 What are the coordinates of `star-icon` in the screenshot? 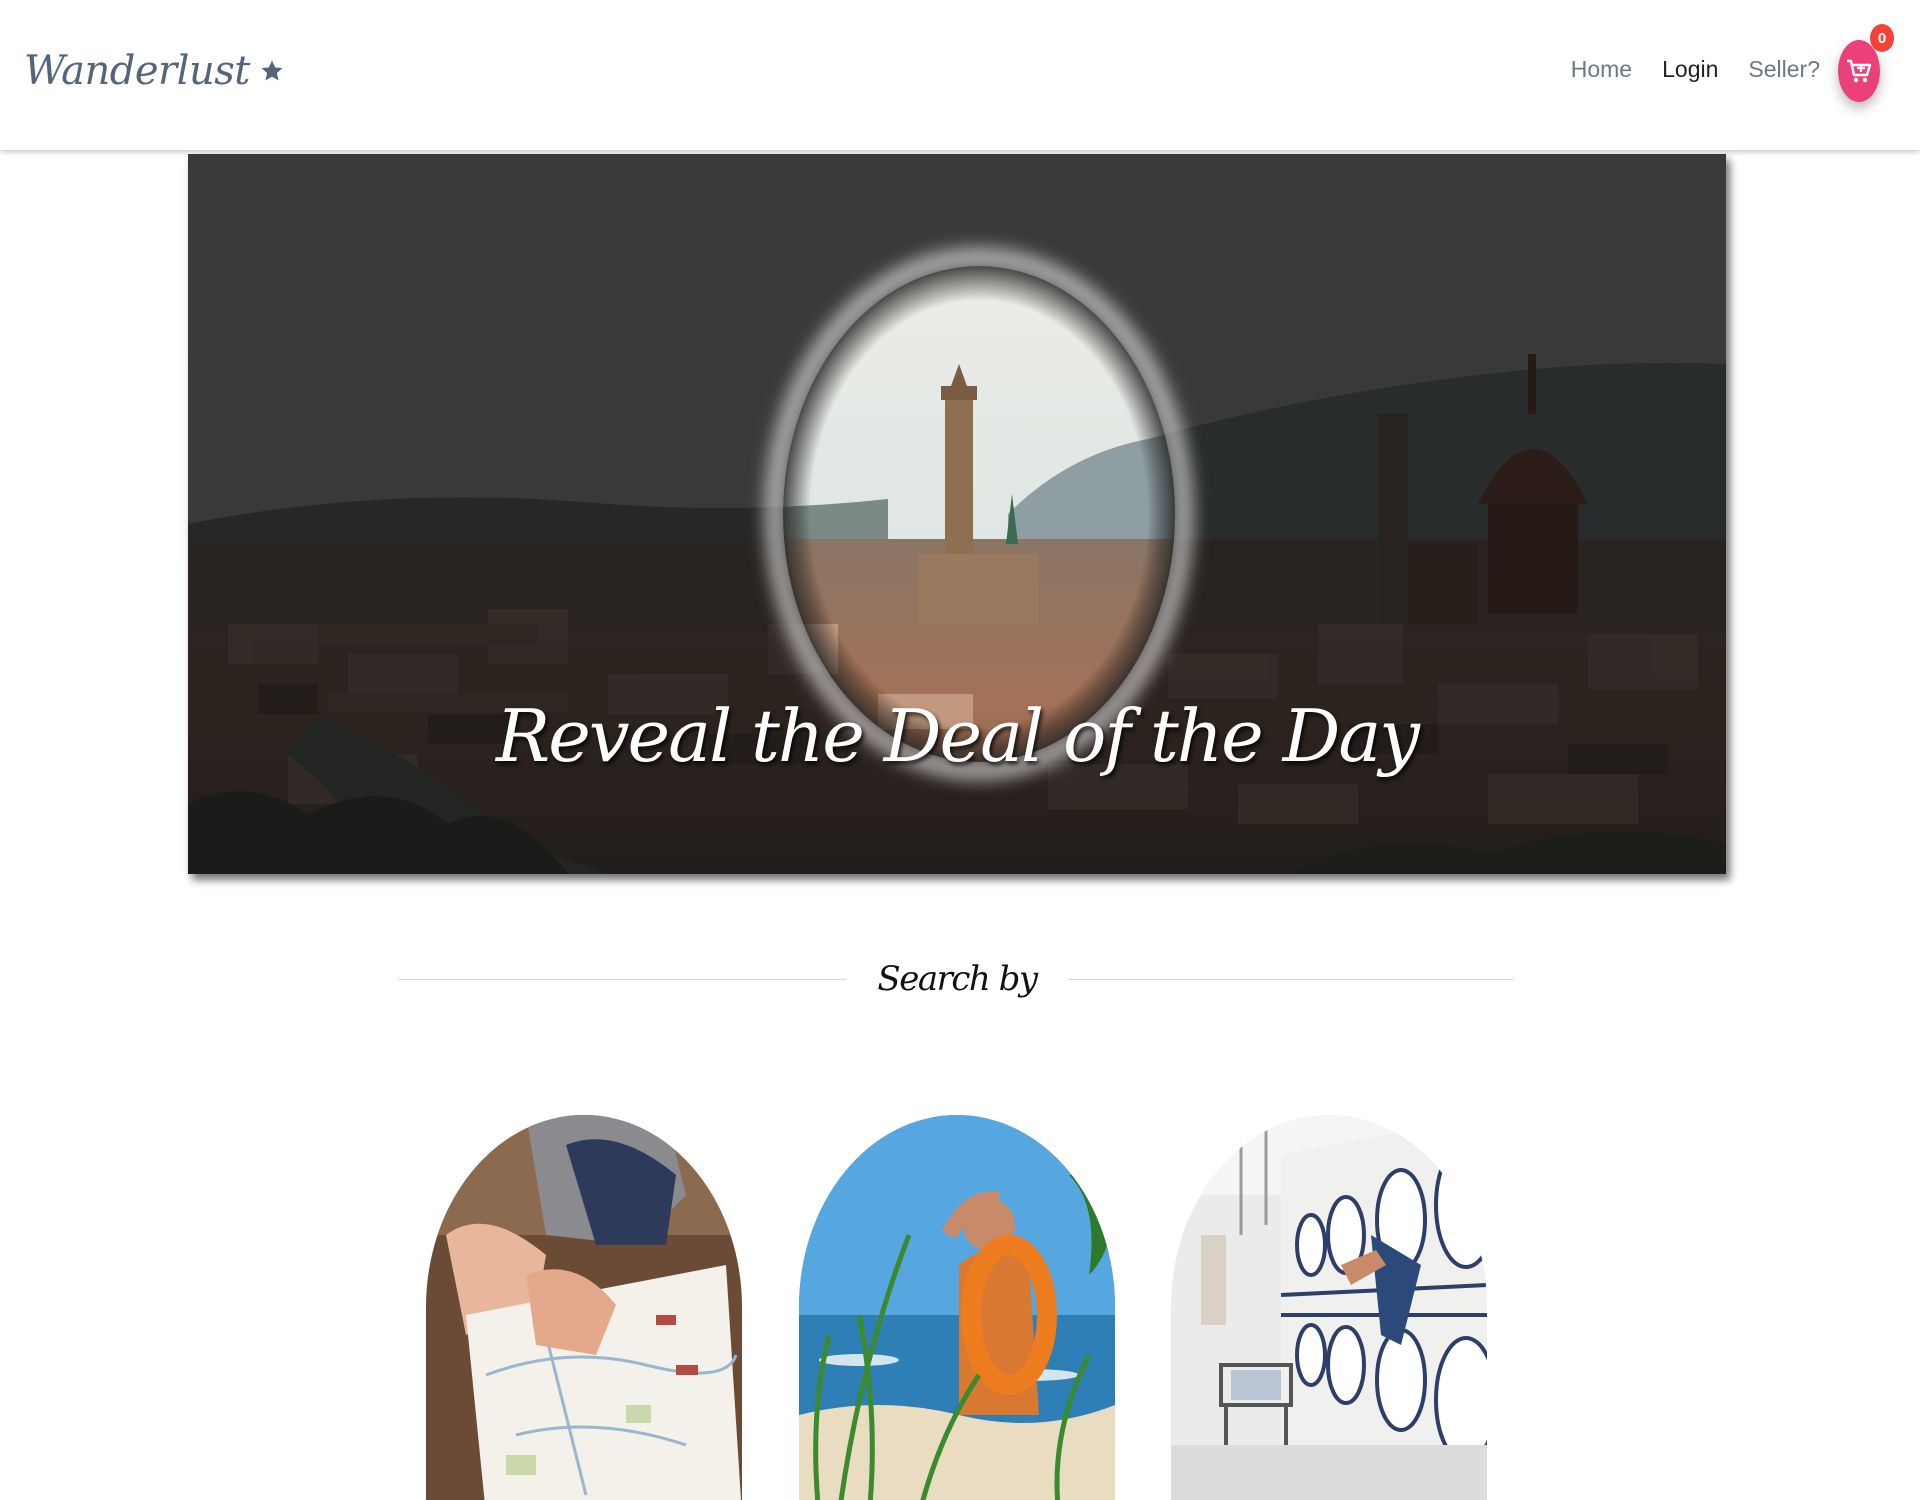 It's located at (272, 71).